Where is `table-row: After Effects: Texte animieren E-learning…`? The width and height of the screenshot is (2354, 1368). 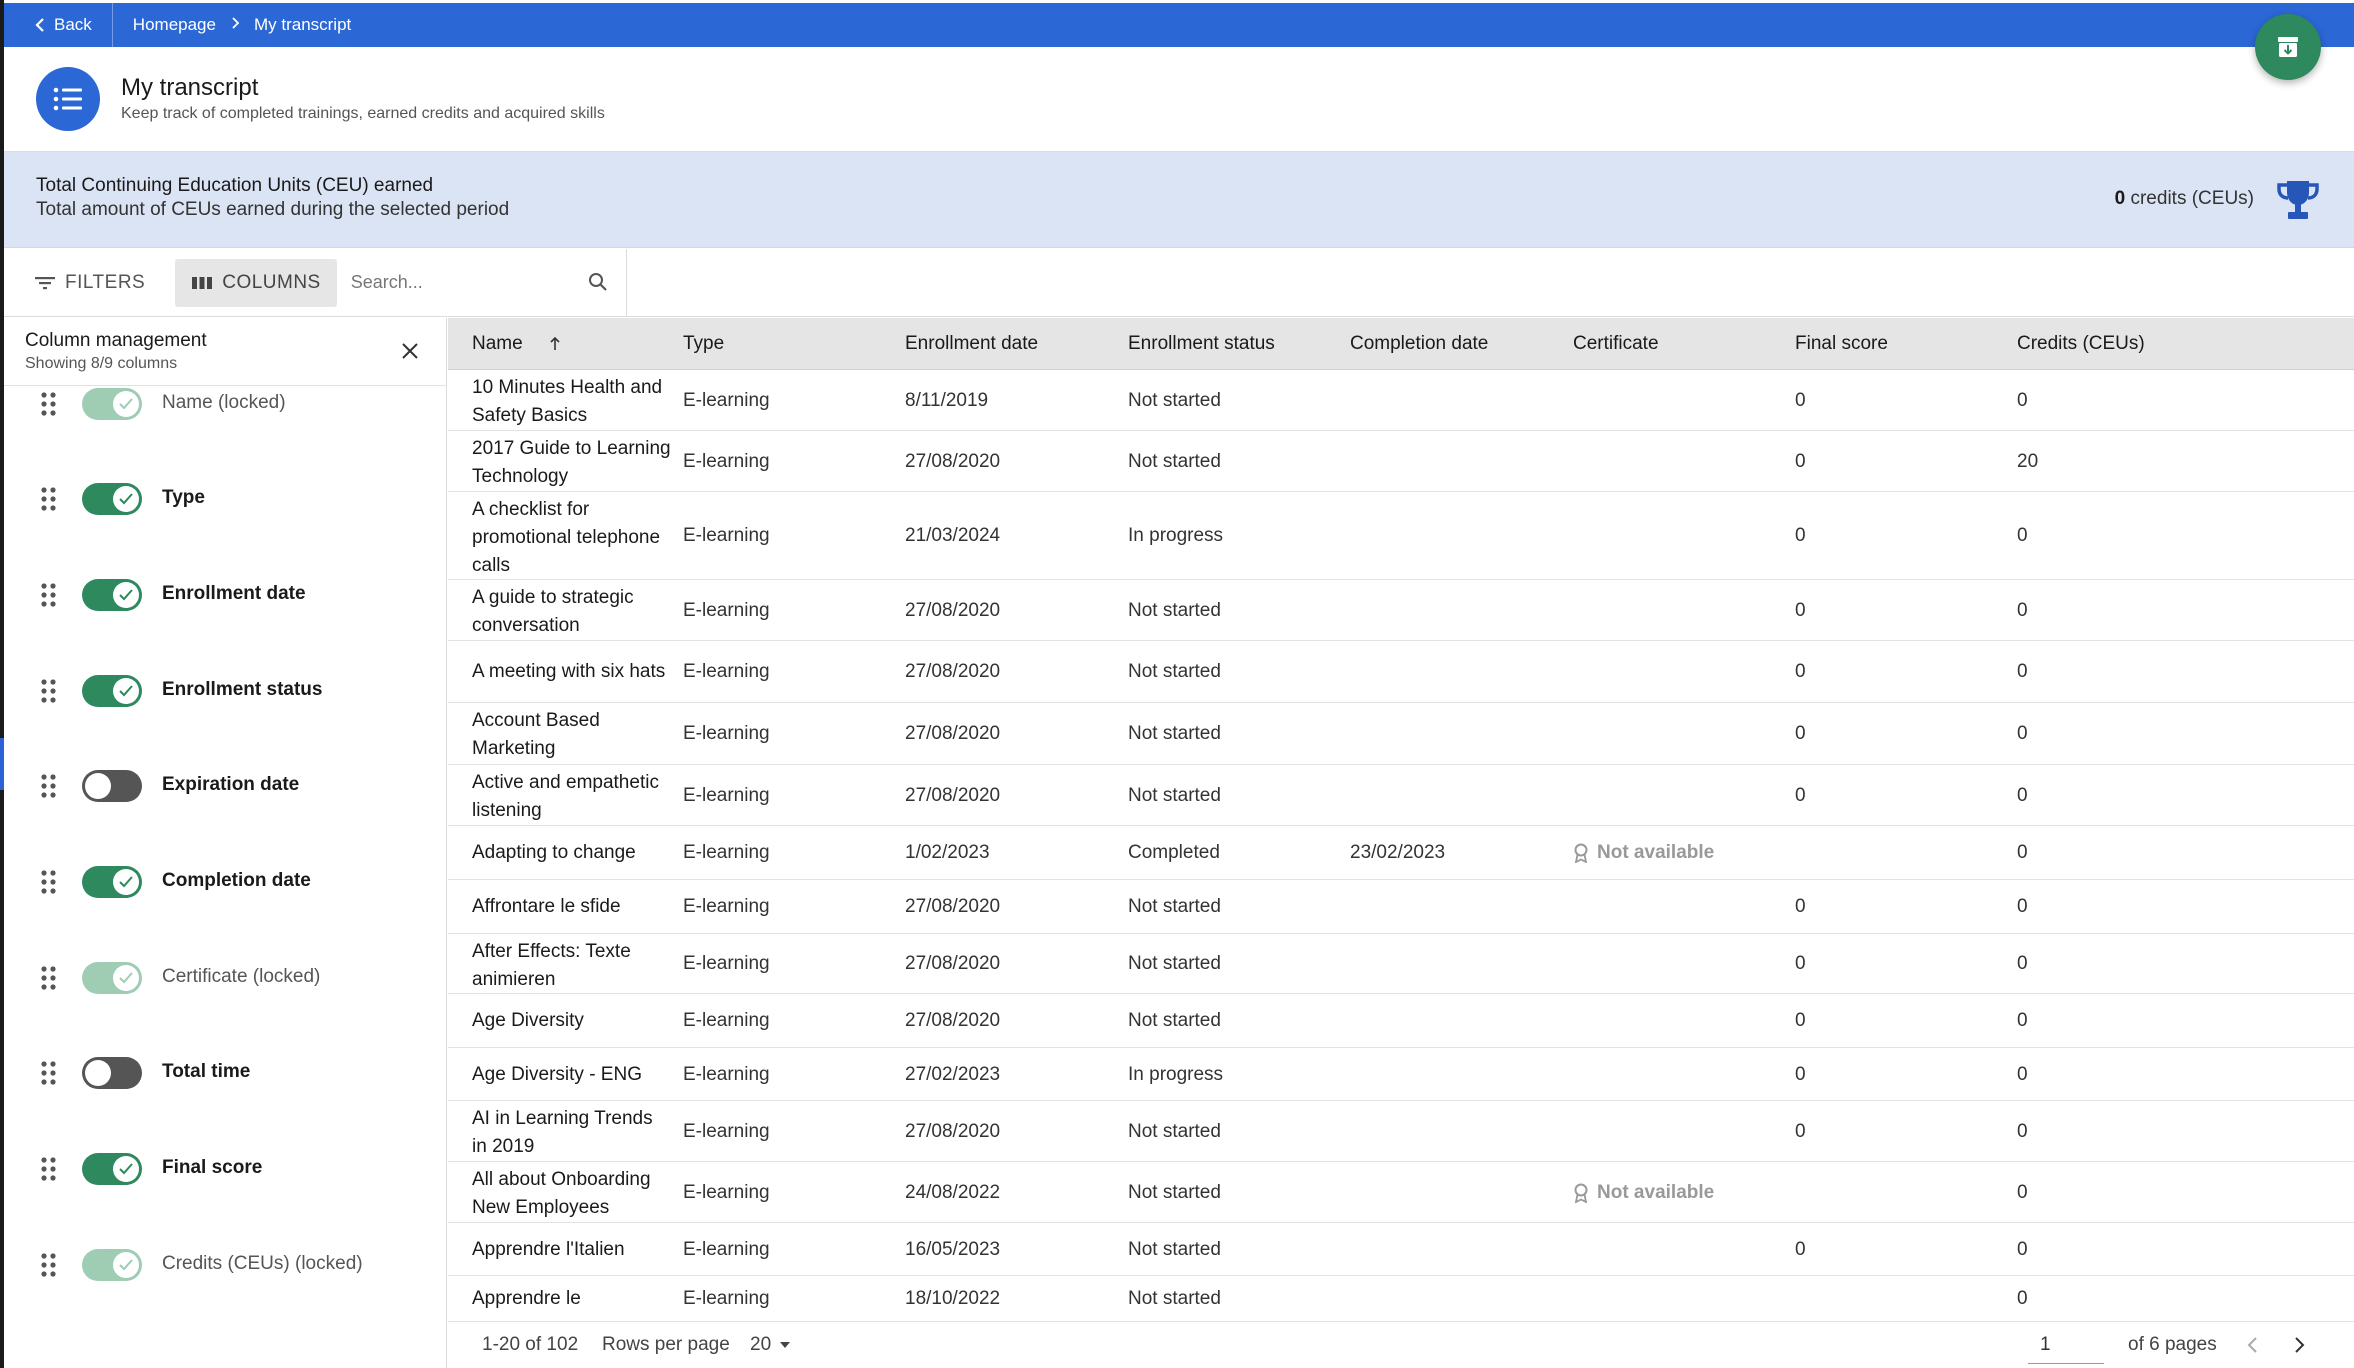 table-row: After Effects: Texte animieren E-learning… is located at coordinates (1401, 964).